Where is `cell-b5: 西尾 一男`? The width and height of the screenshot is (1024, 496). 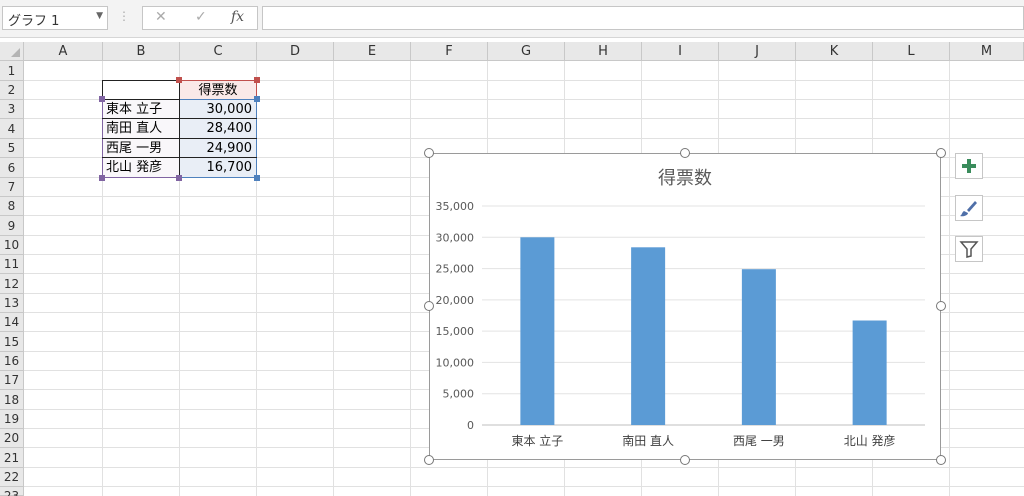 cell-b5: 西尾 一男 is located at coordinates (141, 148).